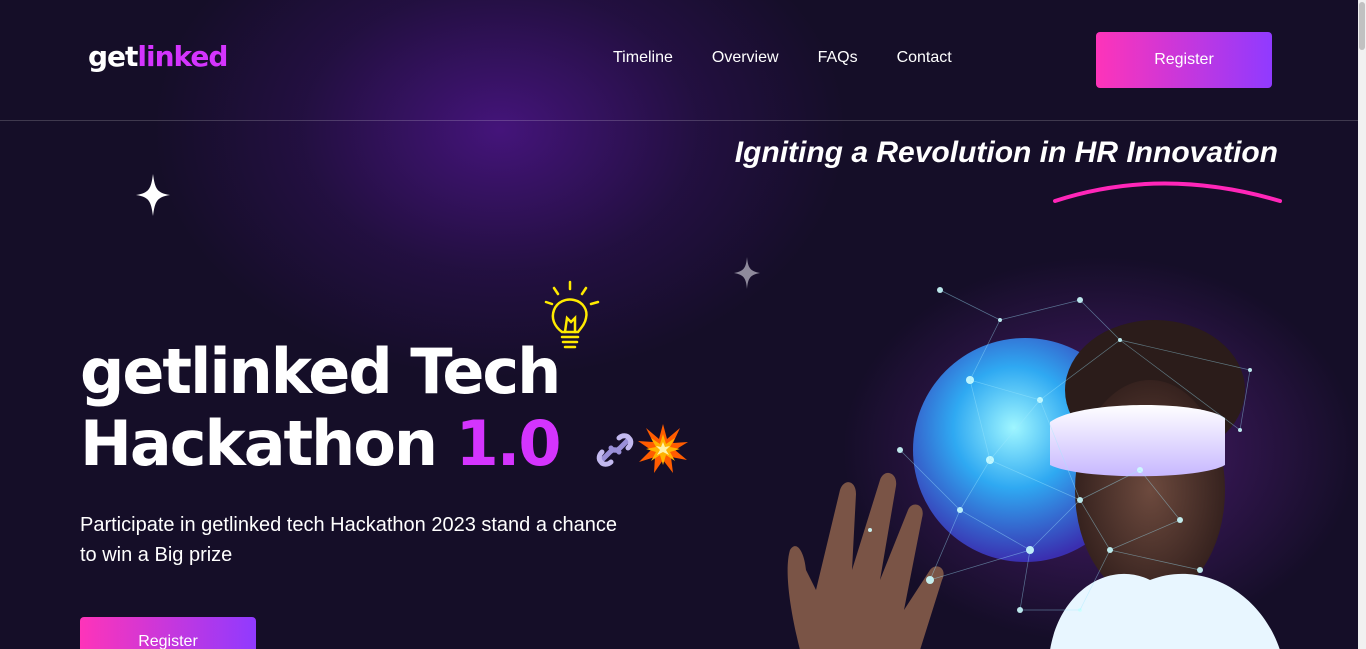 The width and height of the screenshot is (1366, 649). What do you see at coordinates (924, 58) in the screenshot?
I see `nav-contact: Contact` at bounding box center [924, 58].